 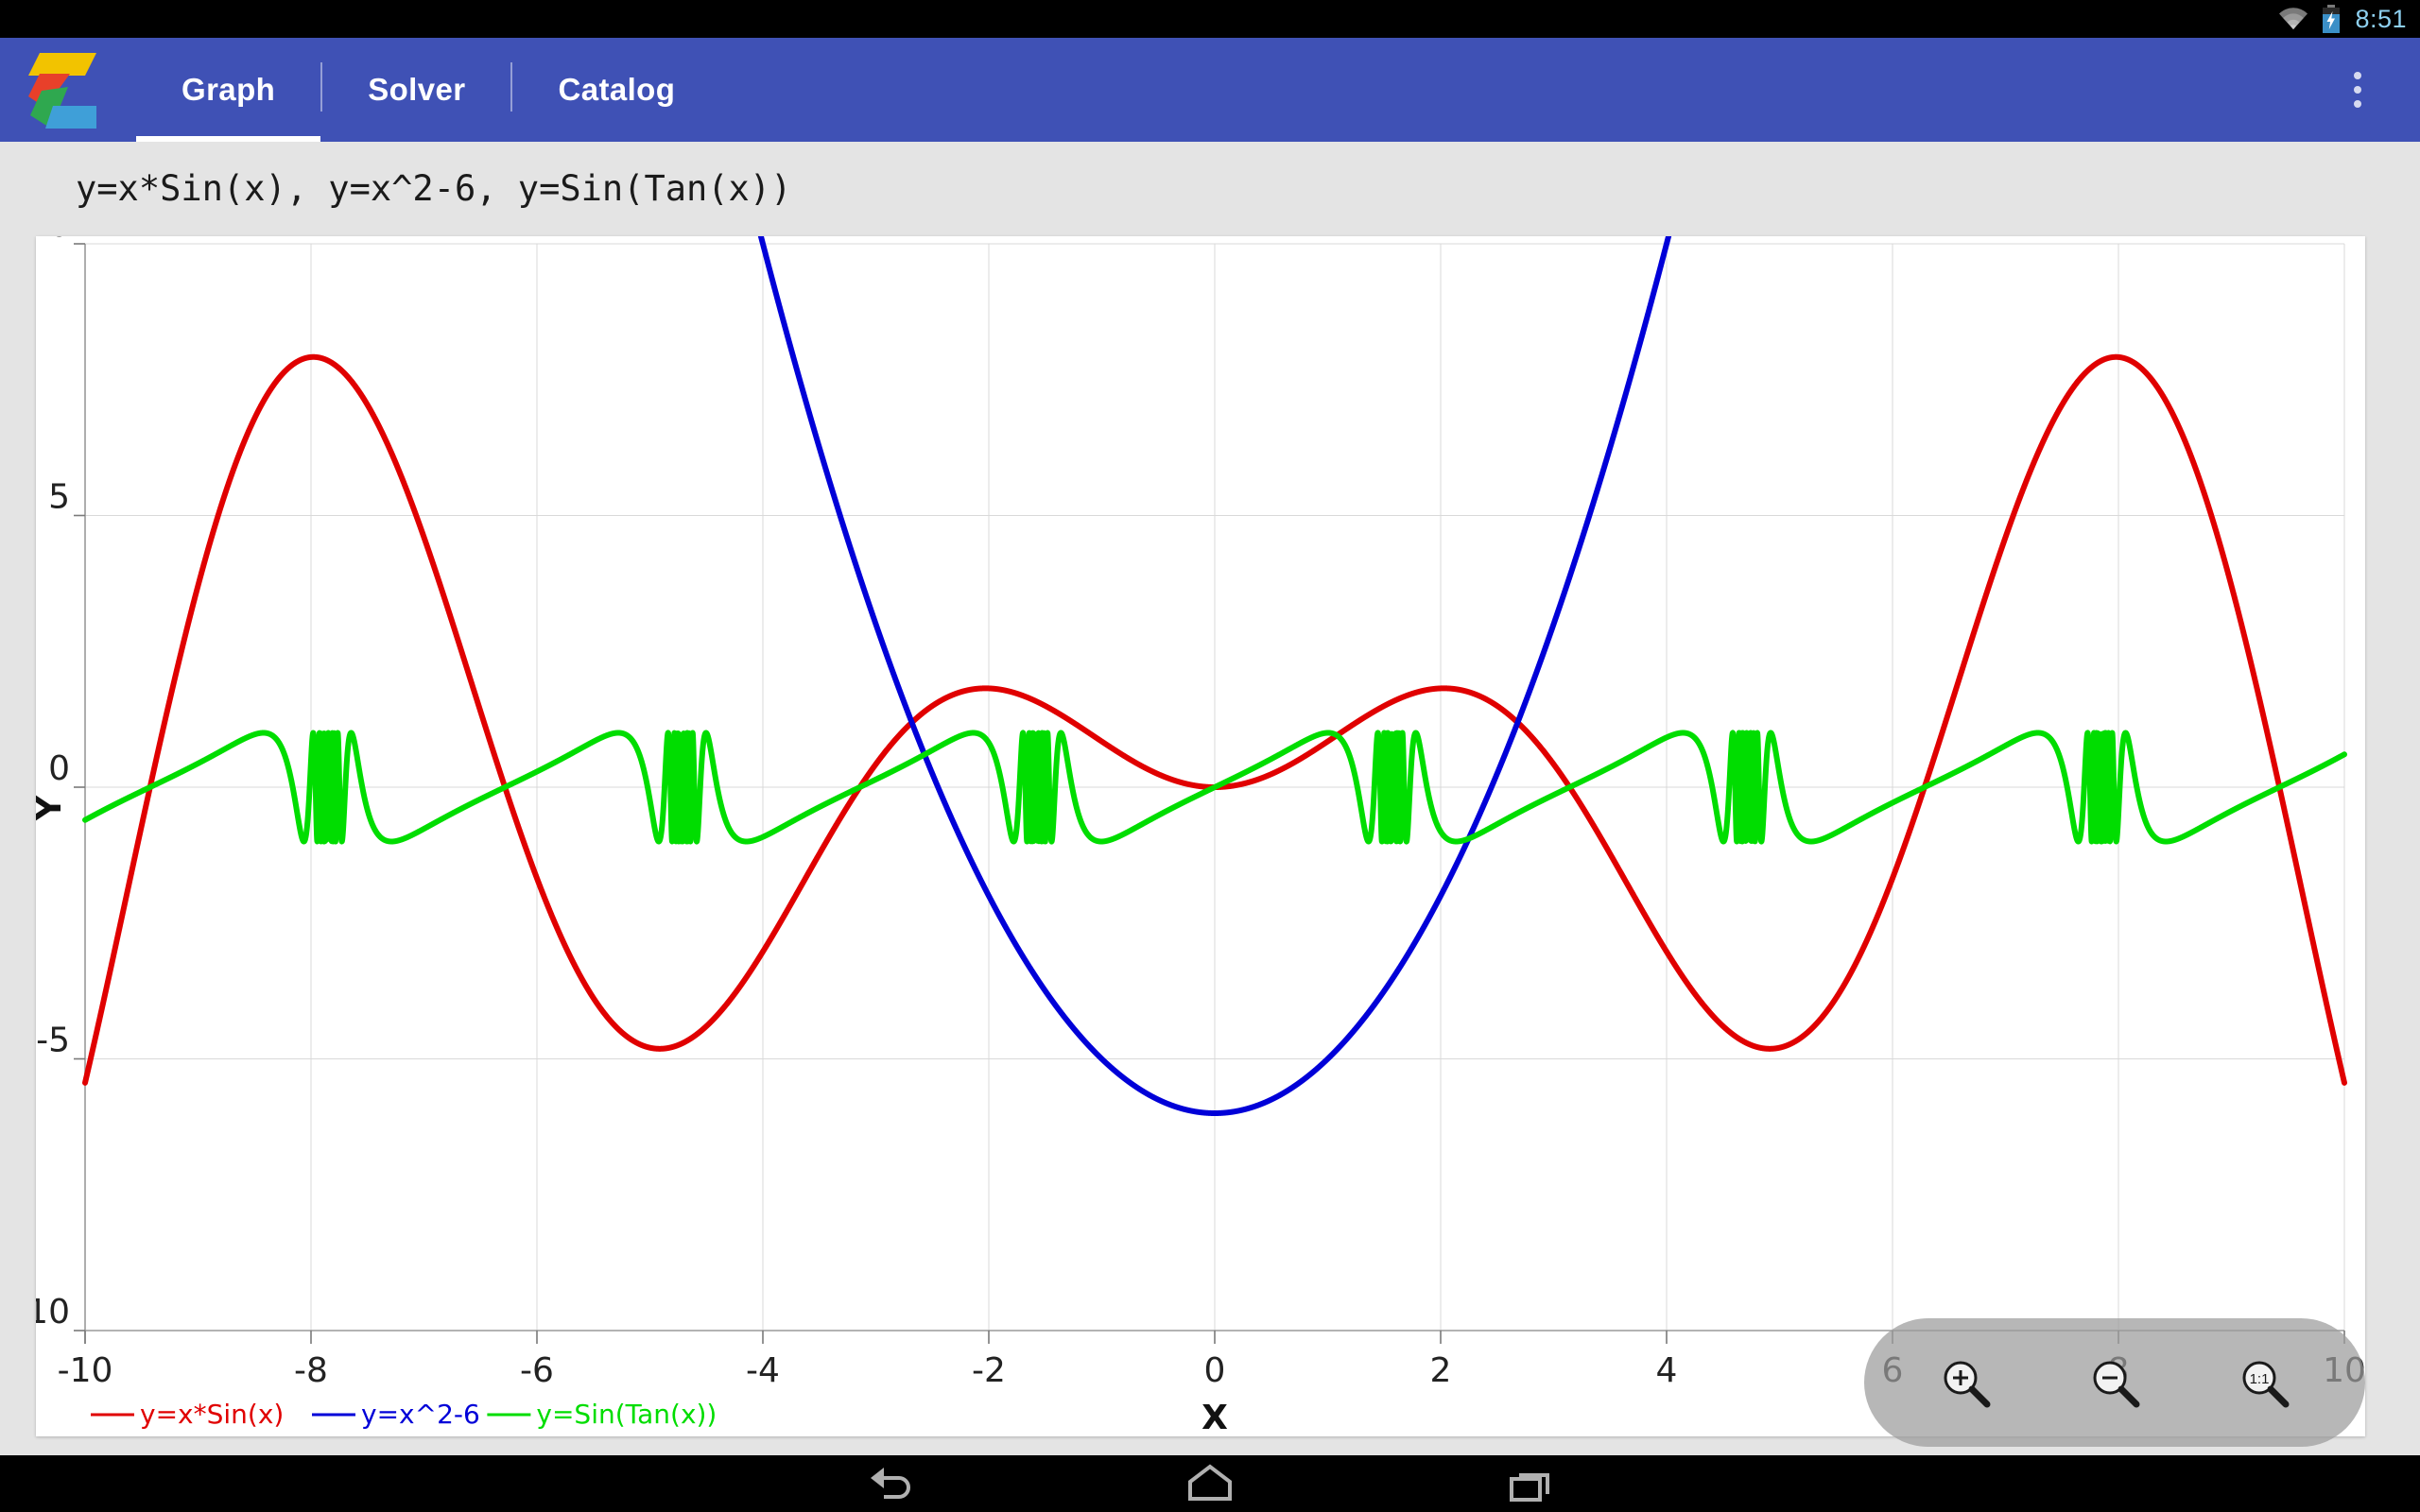 What do you see at coordinates (85, 1370) in the screenshot?
I see `x-tick-label: -10` at bounding box center [85, 1370].